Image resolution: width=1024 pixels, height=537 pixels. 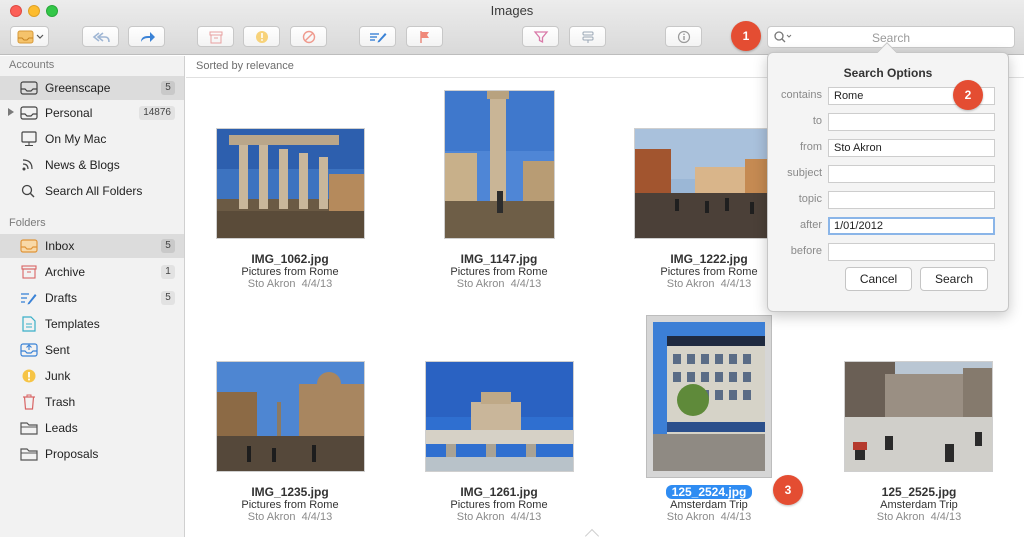 What do you see at coordinates (878, 279) in the screenshot?
I see `cancel-button: Cancel` at bounding box center [878, 279].